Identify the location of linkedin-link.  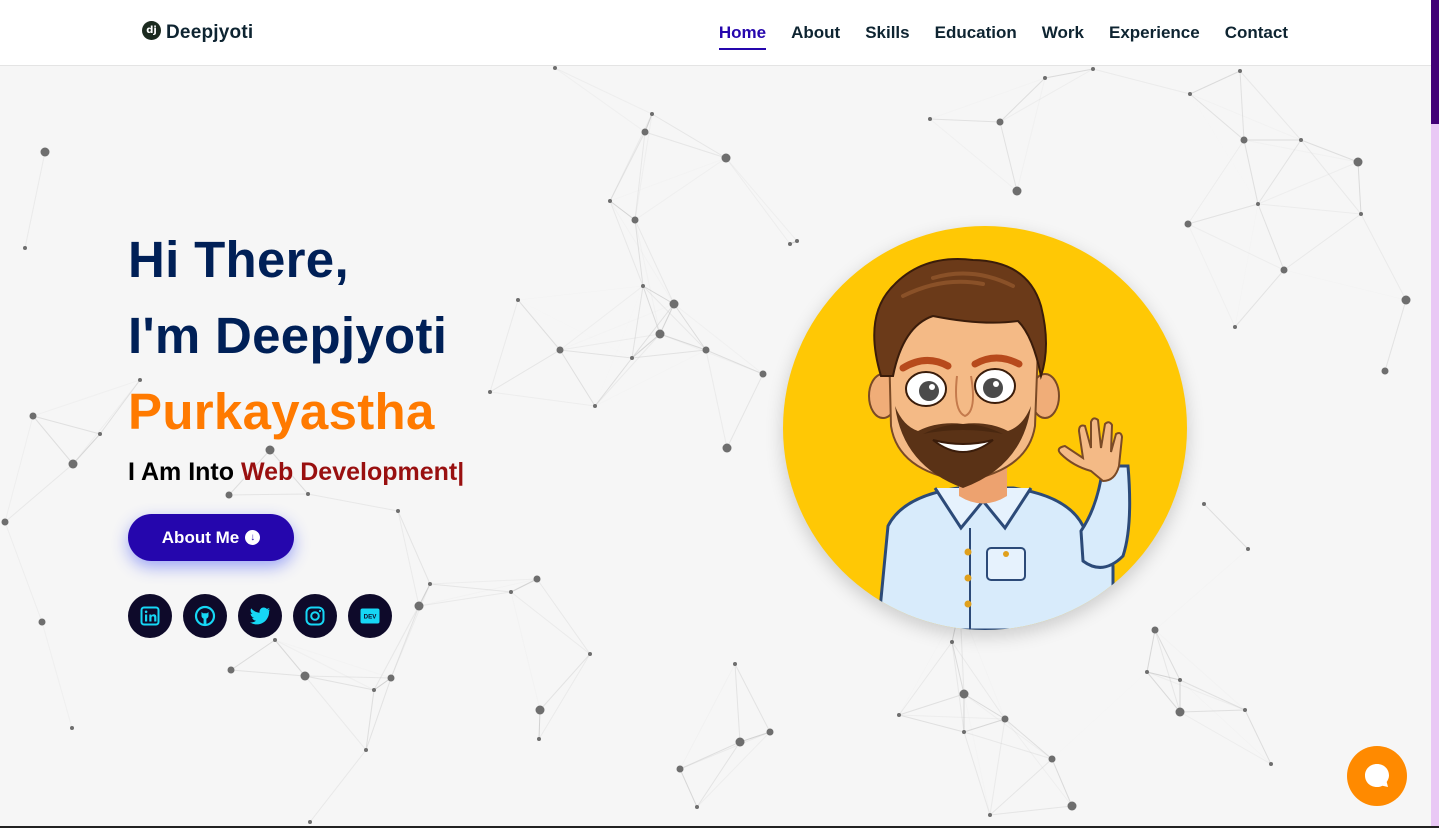
(150, 616).